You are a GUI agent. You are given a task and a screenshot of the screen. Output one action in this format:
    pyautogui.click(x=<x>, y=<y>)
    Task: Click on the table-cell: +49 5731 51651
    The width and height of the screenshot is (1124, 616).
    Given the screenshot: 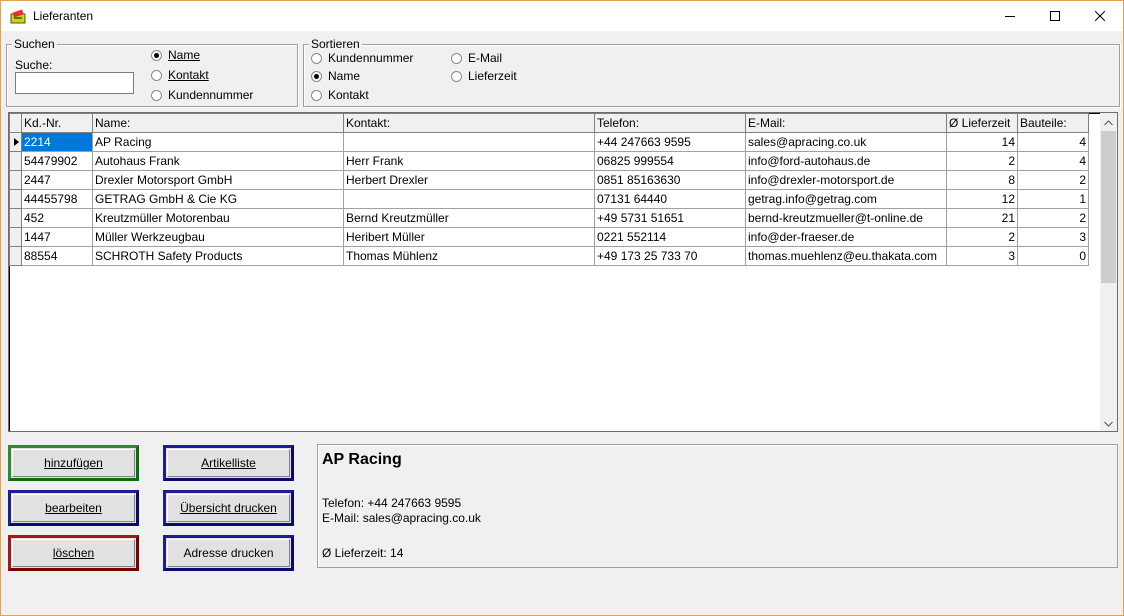 What is the action you would take?
    pyautogui.click(x=670, y=218)
    